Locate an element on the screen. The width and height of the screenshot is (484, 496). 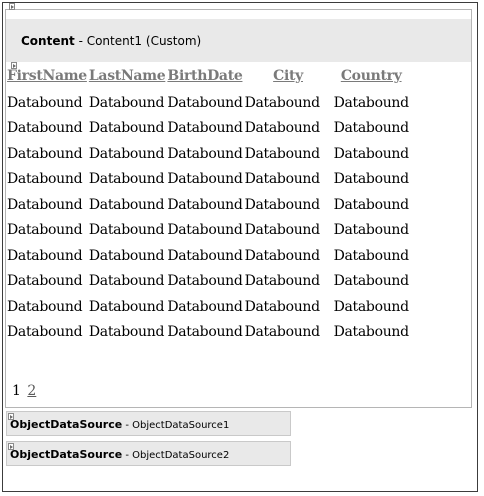
pager-current-page: 1 is located at coordinates (16, 391).